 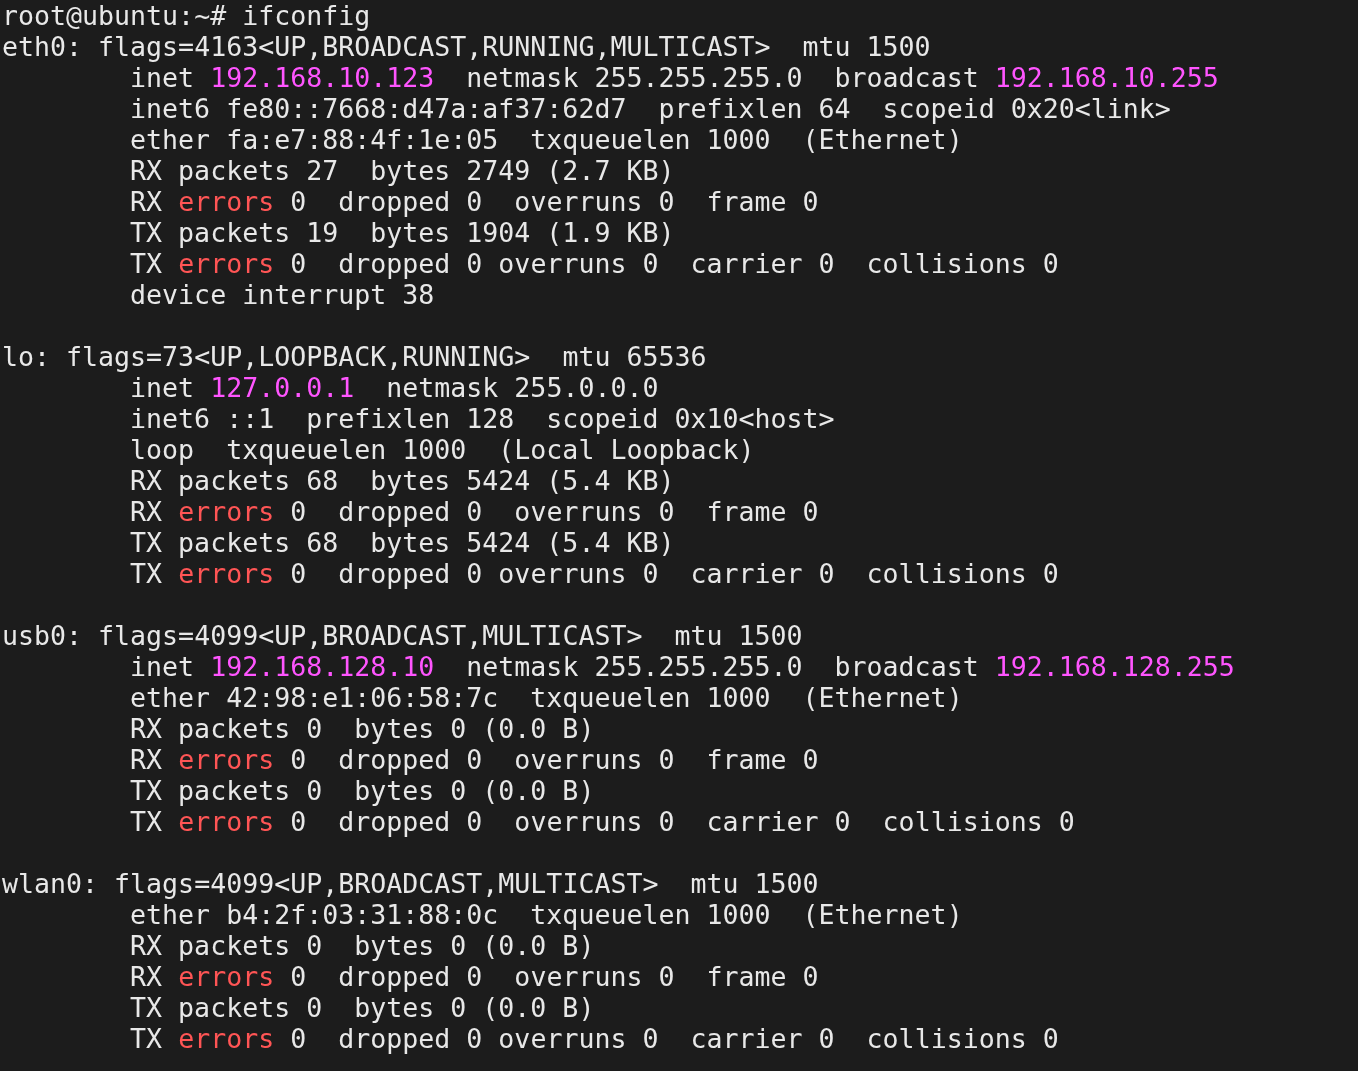 What do you see at coordinates (682, 666) in the screenshot?
I see `output-line: inet 192.168.128.10 netmask 255.255.255.0 broadcast 192.168.128.255` at bounding box center [682, 666].